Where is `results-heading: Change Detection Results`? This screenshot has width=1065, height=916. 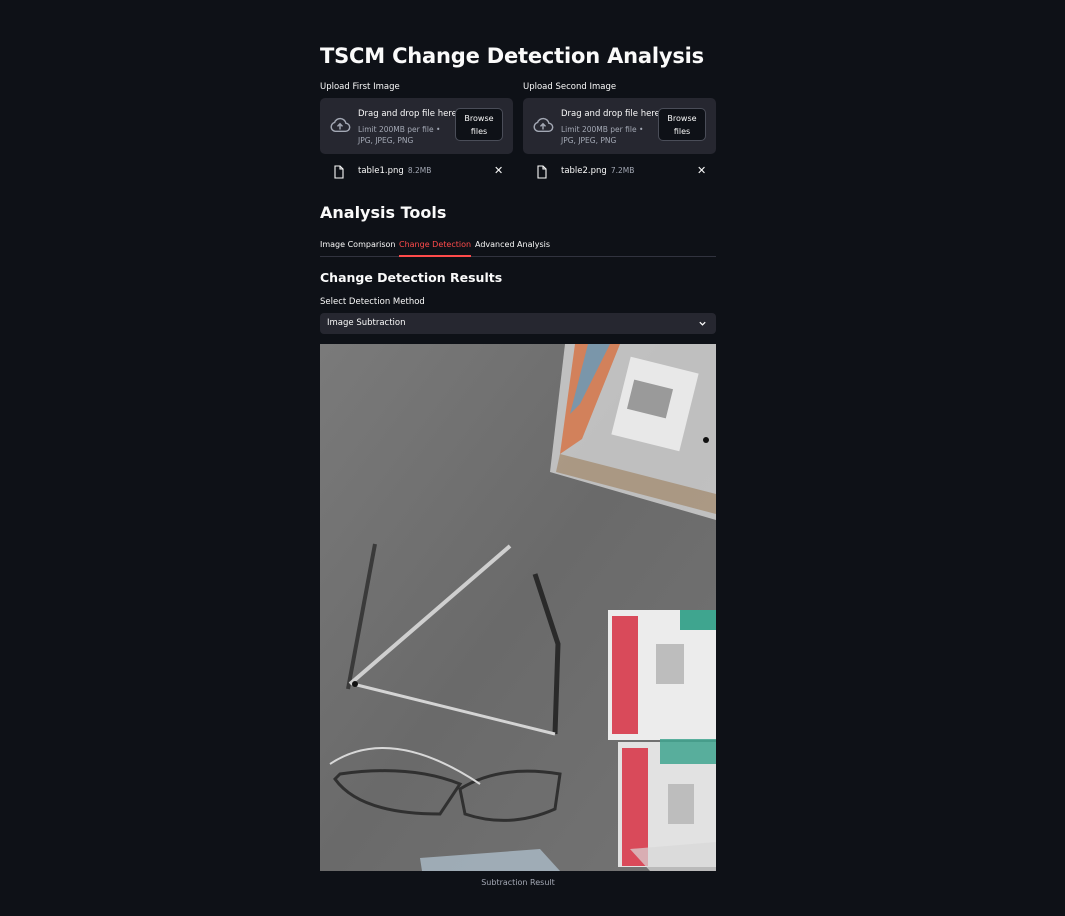
results-heading: Change Detection Results is located at coordinates (411, 277).